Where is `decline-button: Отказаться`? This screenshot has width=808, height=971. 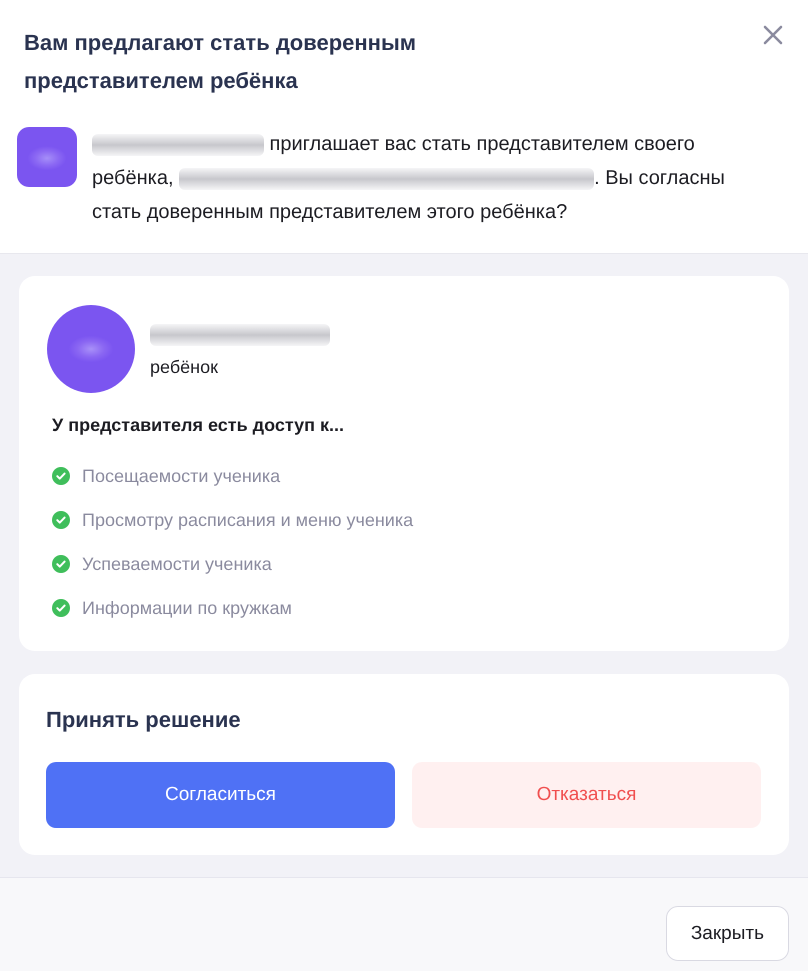
decline-button: Отказаться is located at coordinates (586, 795).